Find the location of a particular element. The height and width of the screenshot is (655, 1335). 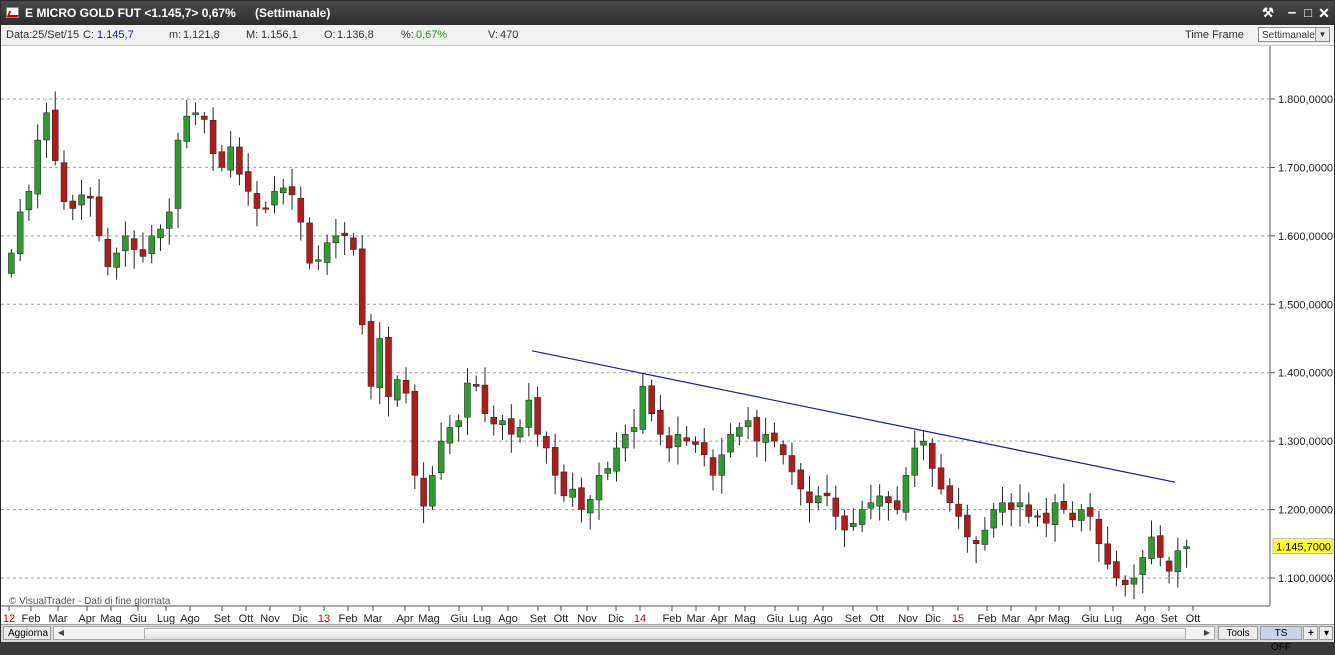

update-button: Aggiorna is located at coordinates (27, 633).